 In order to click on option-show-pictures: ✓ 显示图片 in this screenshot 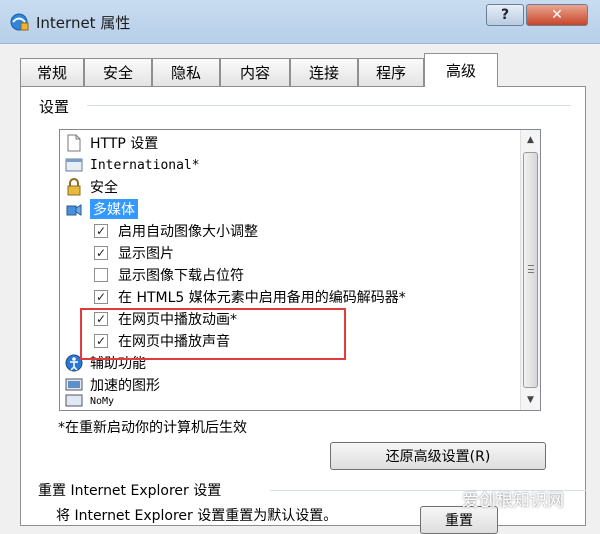, I will do `click(134, 253)`.